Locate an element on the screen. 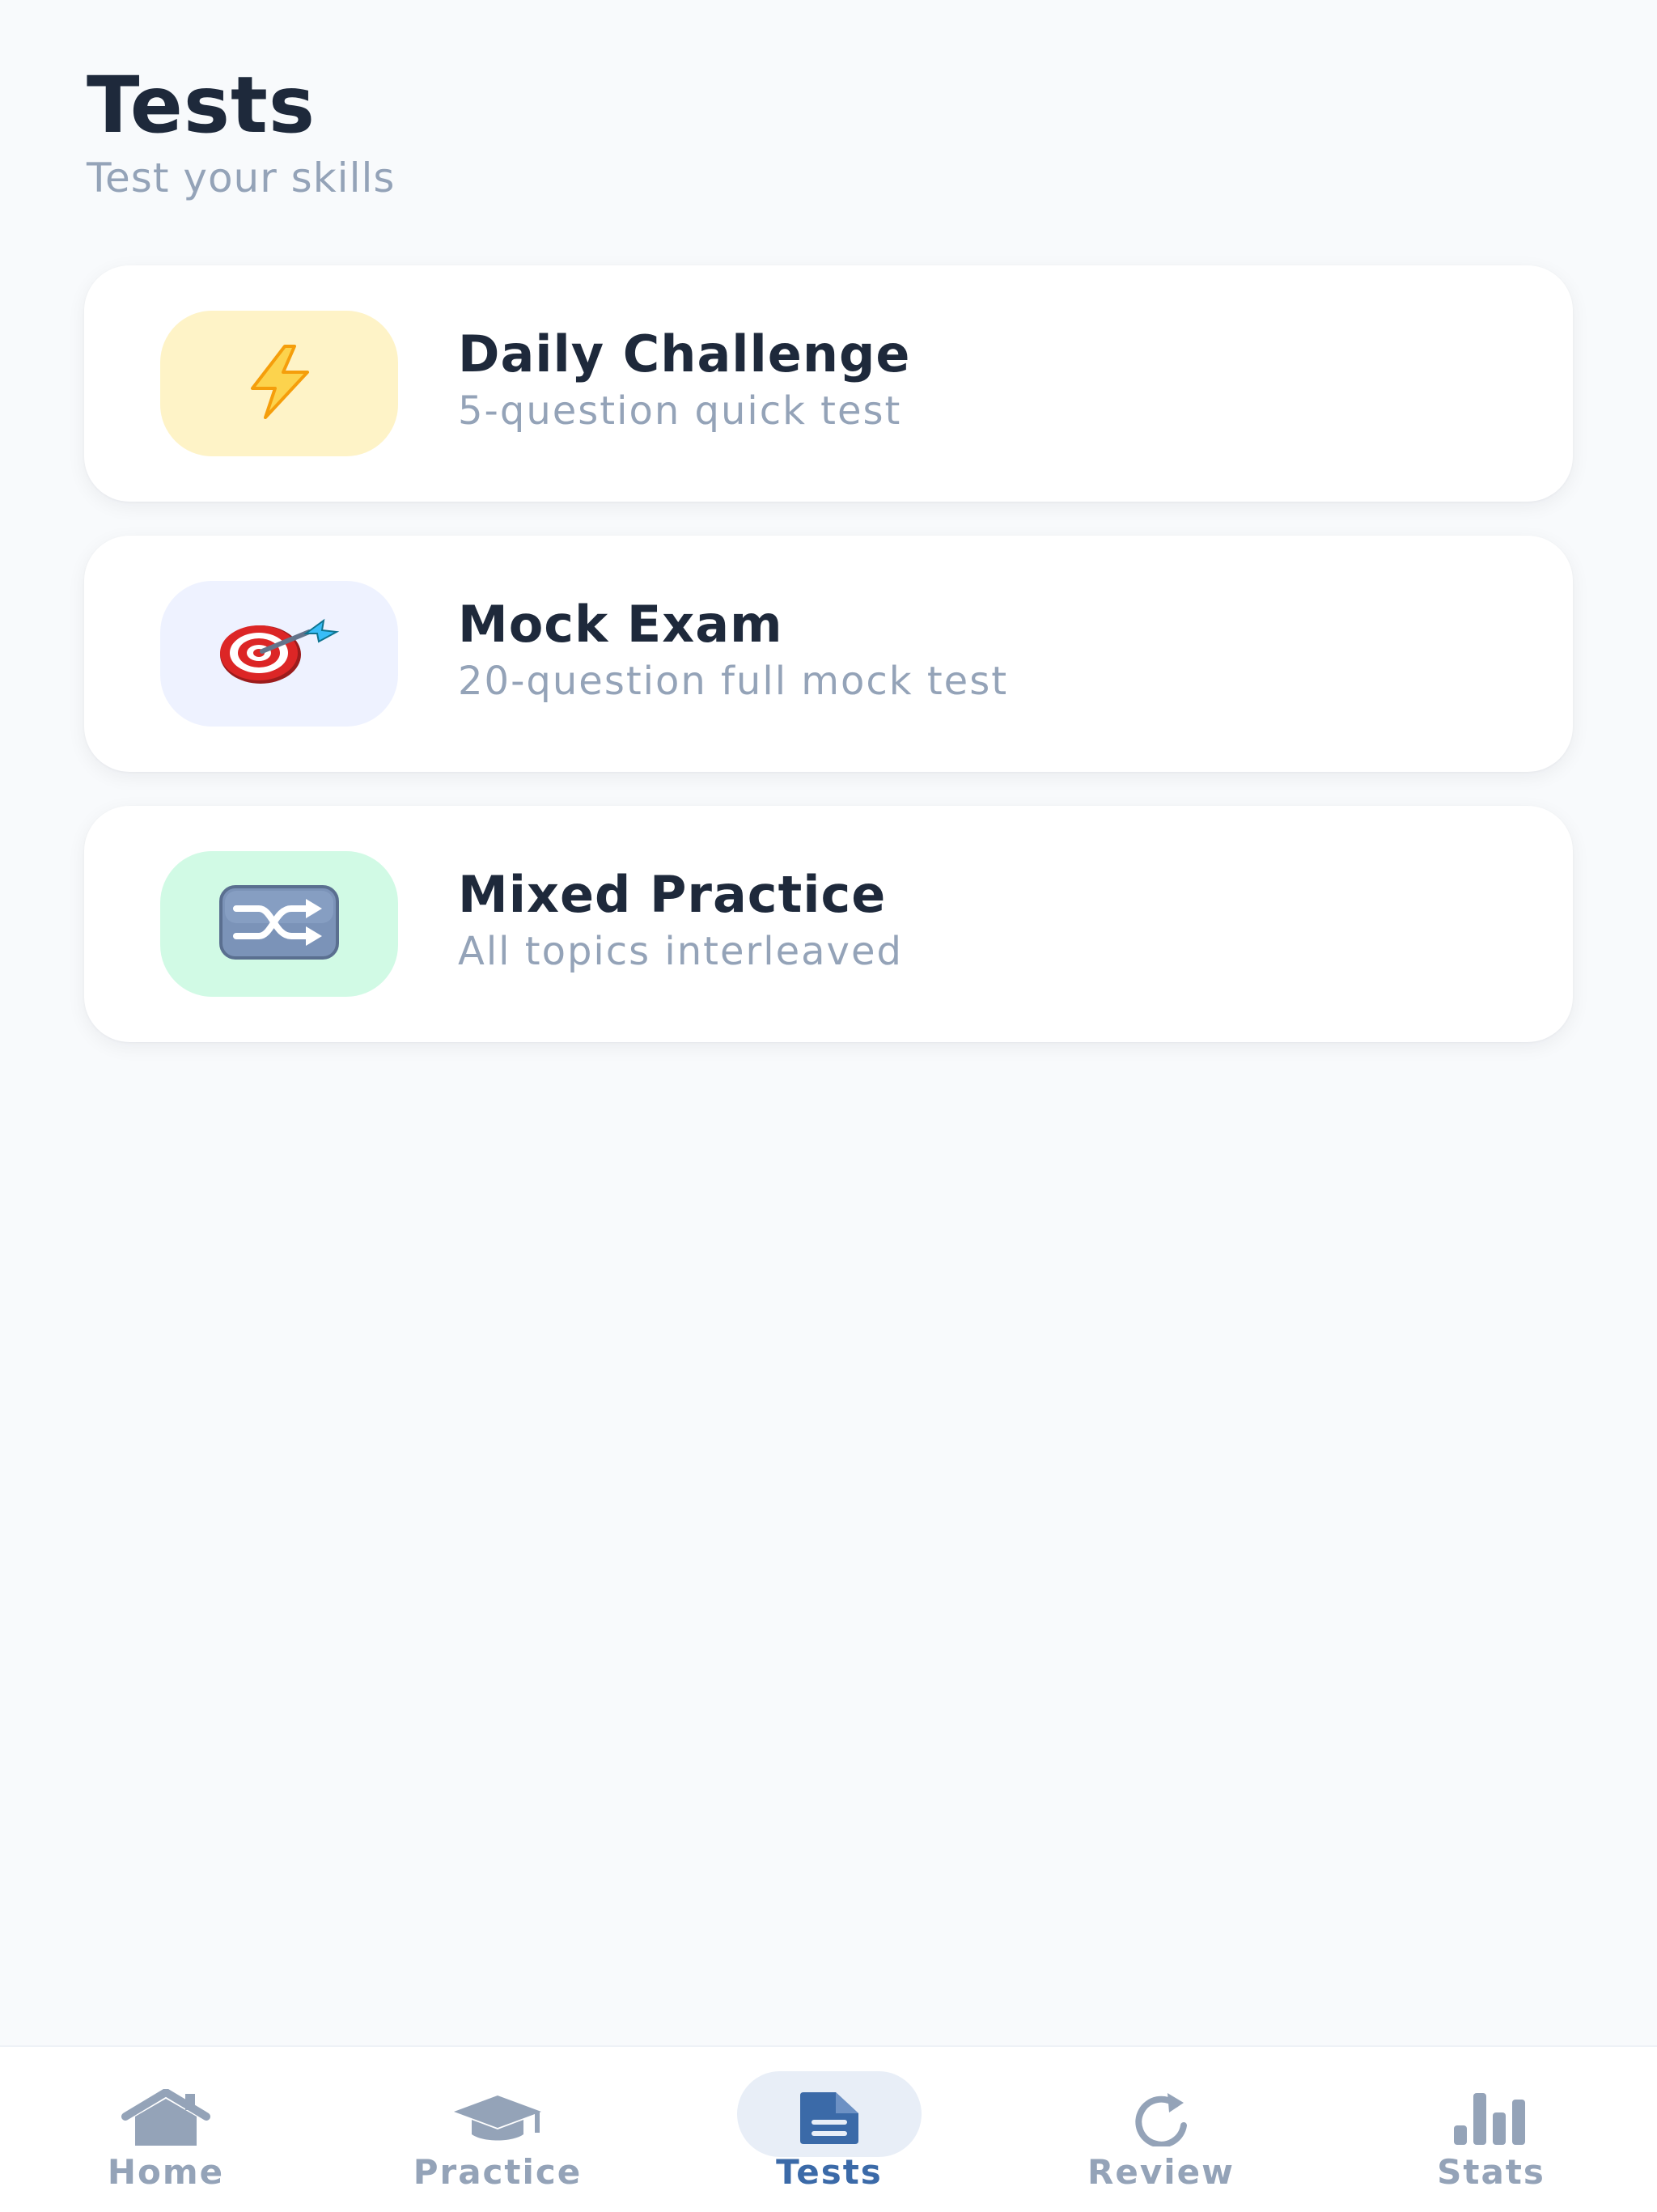 The image size is (1657, 2212). mixed-practice-subtitle: All topics interleaved is located at coordinates (680, 951).